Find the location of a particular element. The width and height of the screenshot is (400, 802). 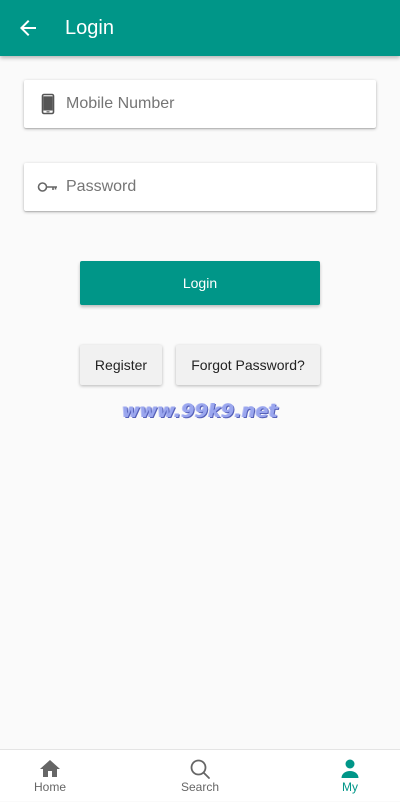

password-field is located at coordinates (200, 187).